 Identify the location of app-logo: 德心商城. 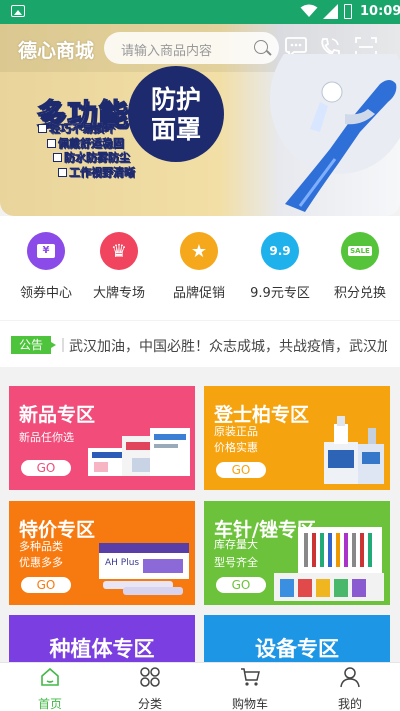
(56, 51).